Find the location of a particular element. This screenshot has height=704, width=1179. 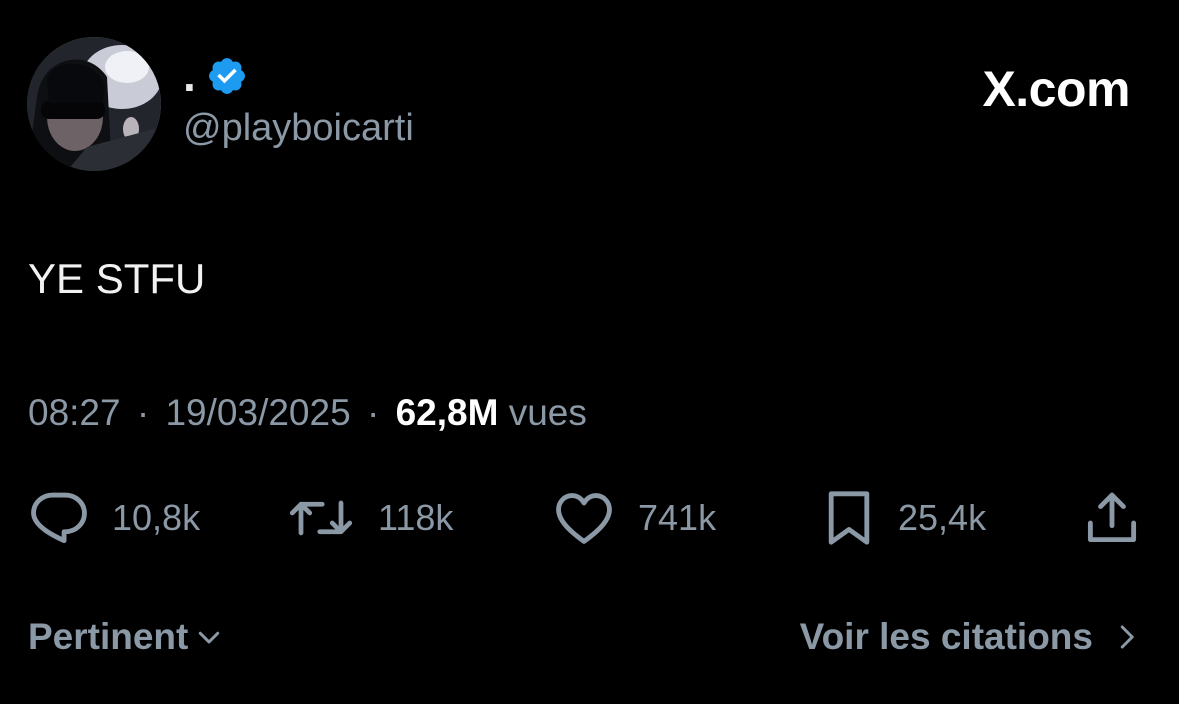

action-bar: 10,8k 118k 741k 25,4k is located at coordinates (589, 518).